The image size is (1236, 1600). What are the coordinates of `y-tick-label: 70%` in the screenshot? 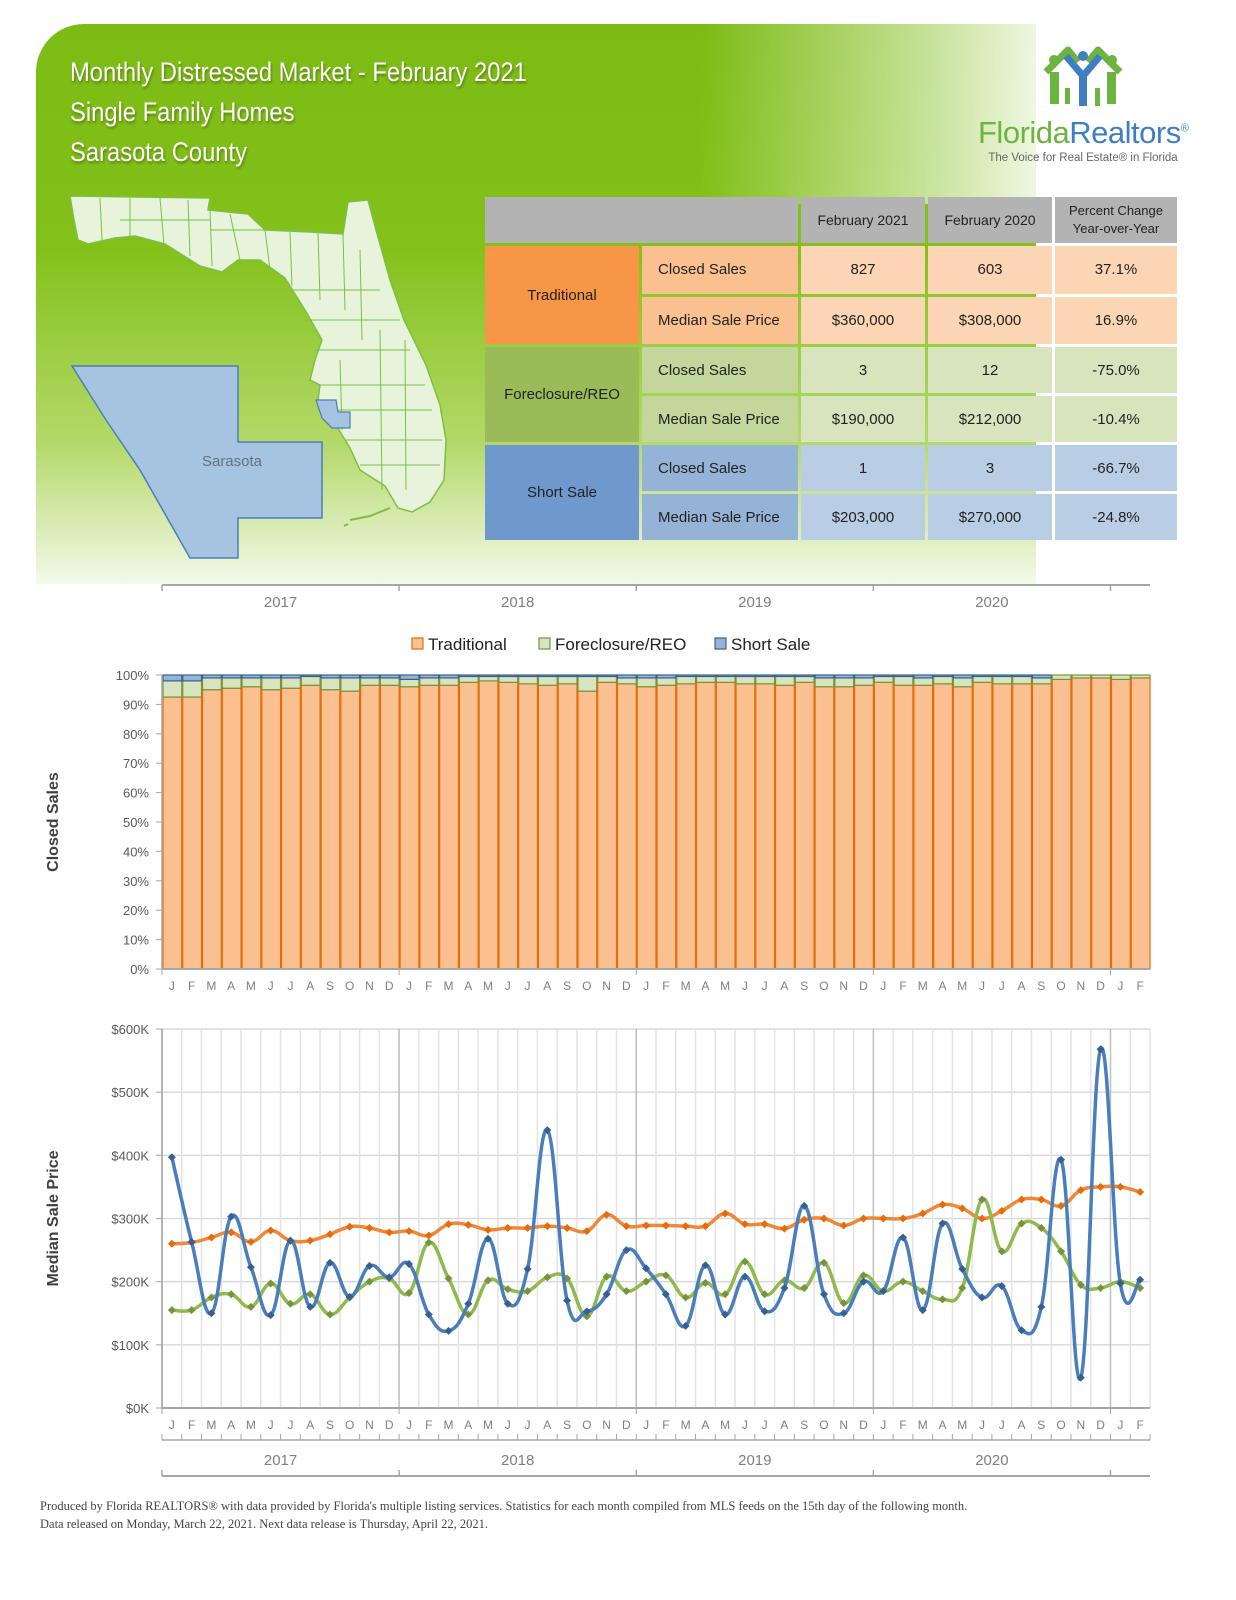 It's located at (136, 763).